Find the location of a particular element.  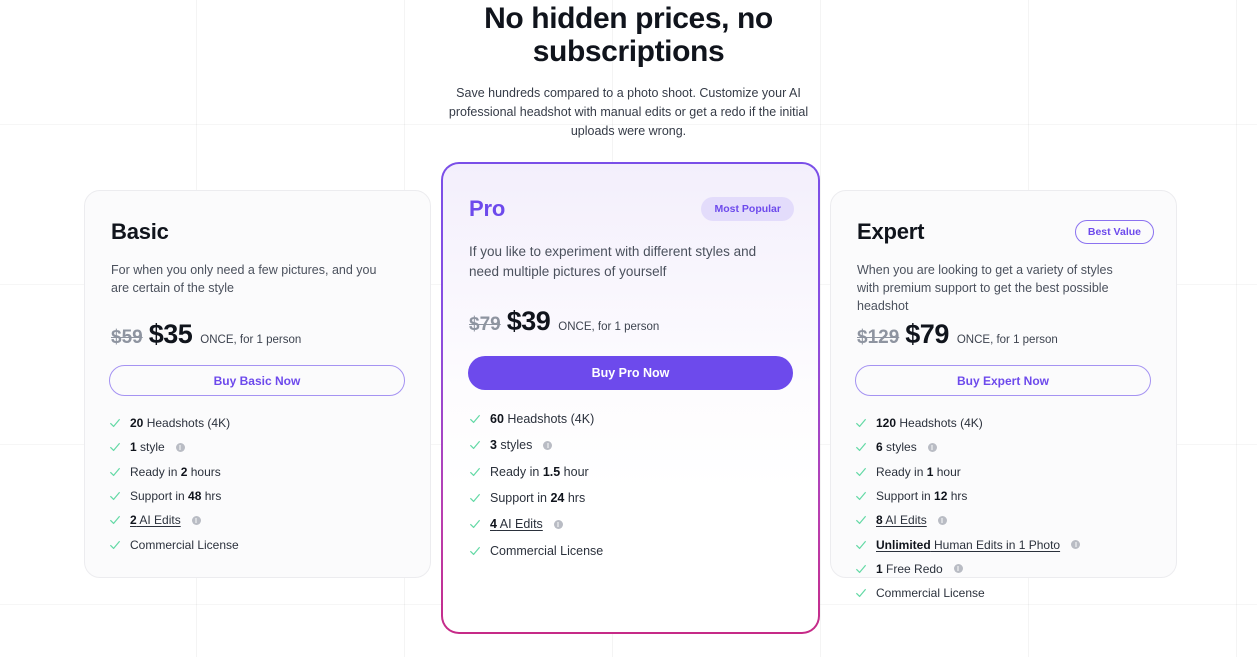

page-title: No hidden prices, no subscriptions is located at coordinates (628, 35).